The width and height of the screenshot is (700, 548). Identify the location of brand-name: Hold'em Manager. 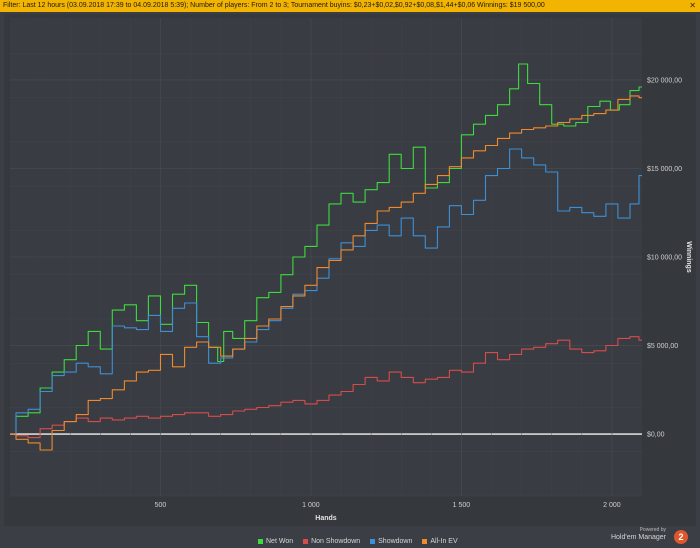
(638, 537).